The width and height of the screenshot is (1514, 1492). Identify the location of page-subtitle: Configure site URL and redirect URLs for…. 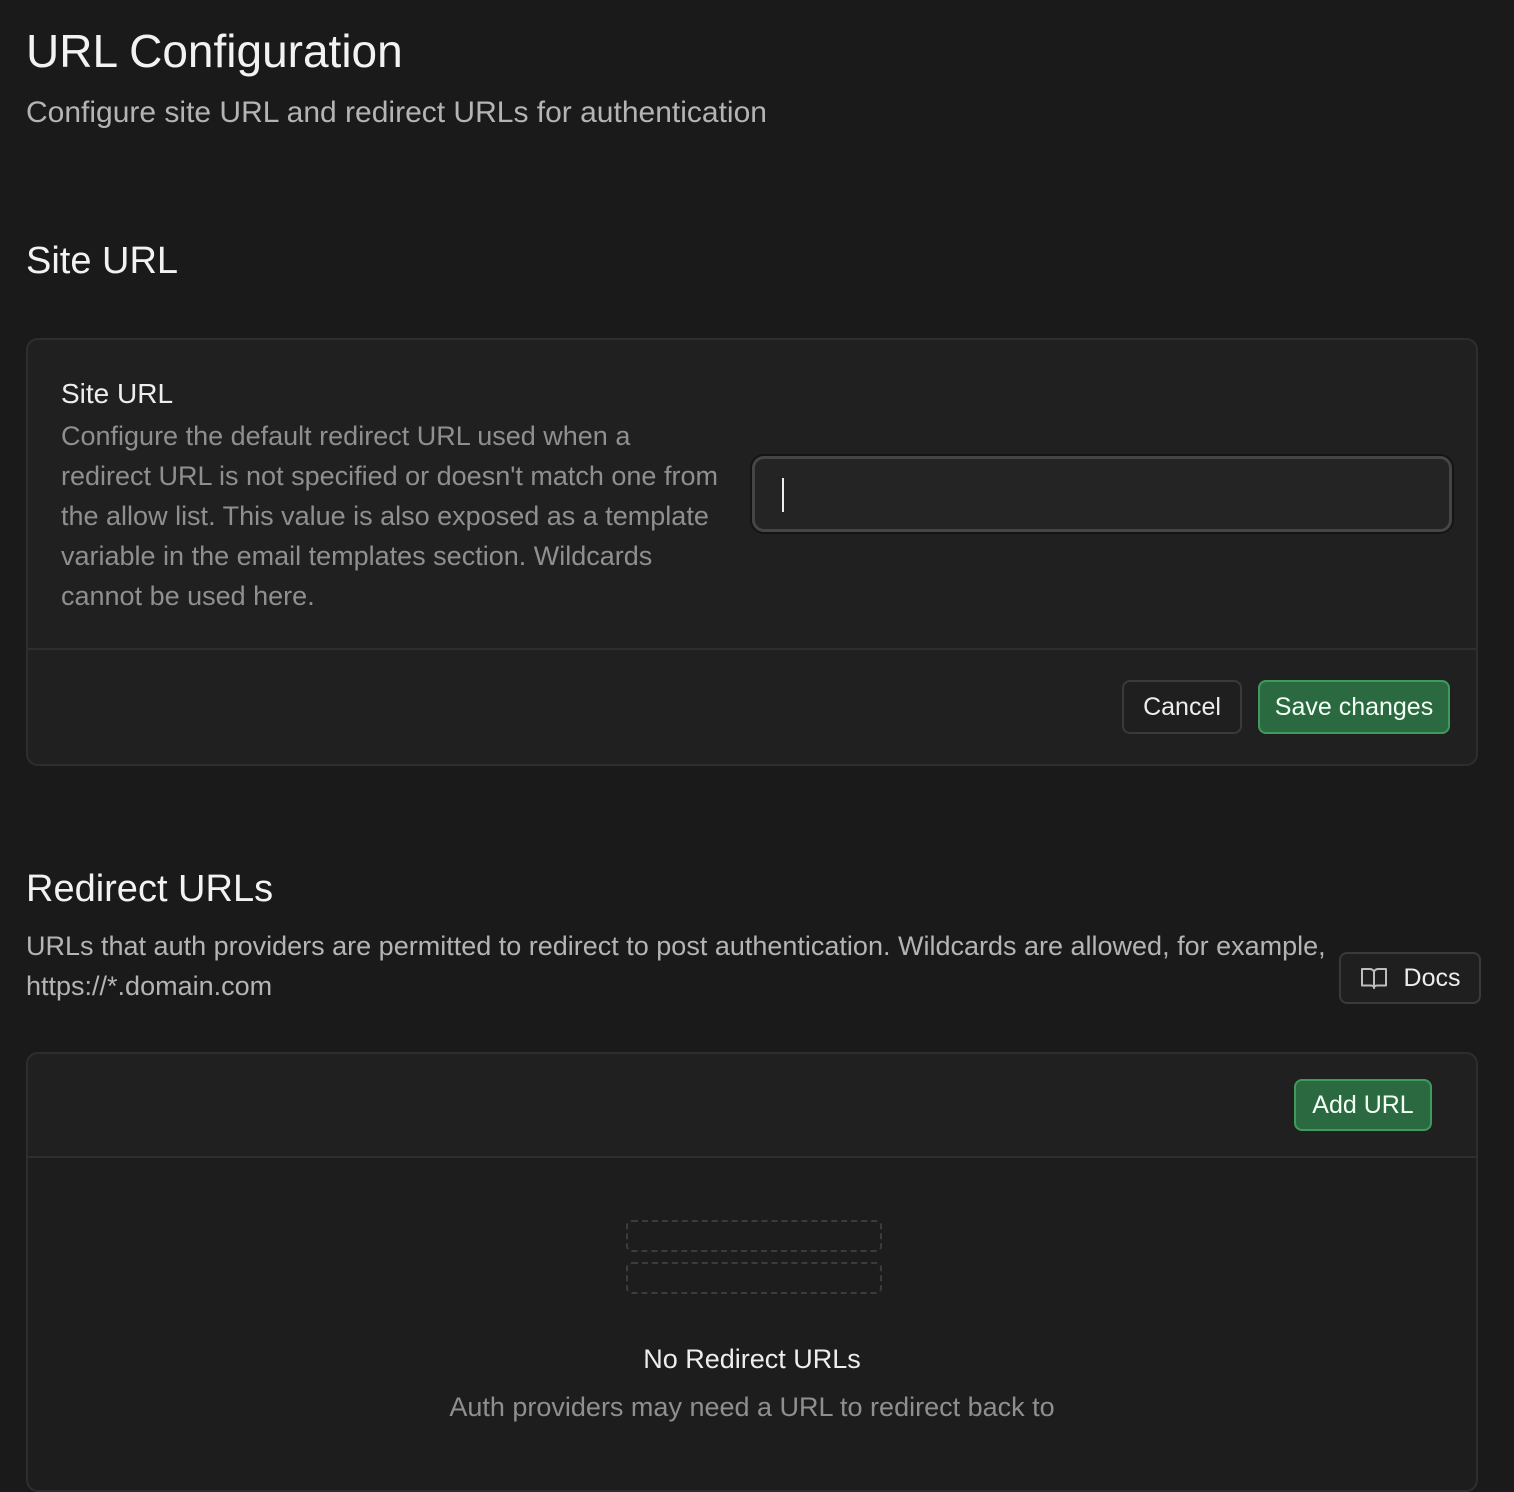
(396, 112).